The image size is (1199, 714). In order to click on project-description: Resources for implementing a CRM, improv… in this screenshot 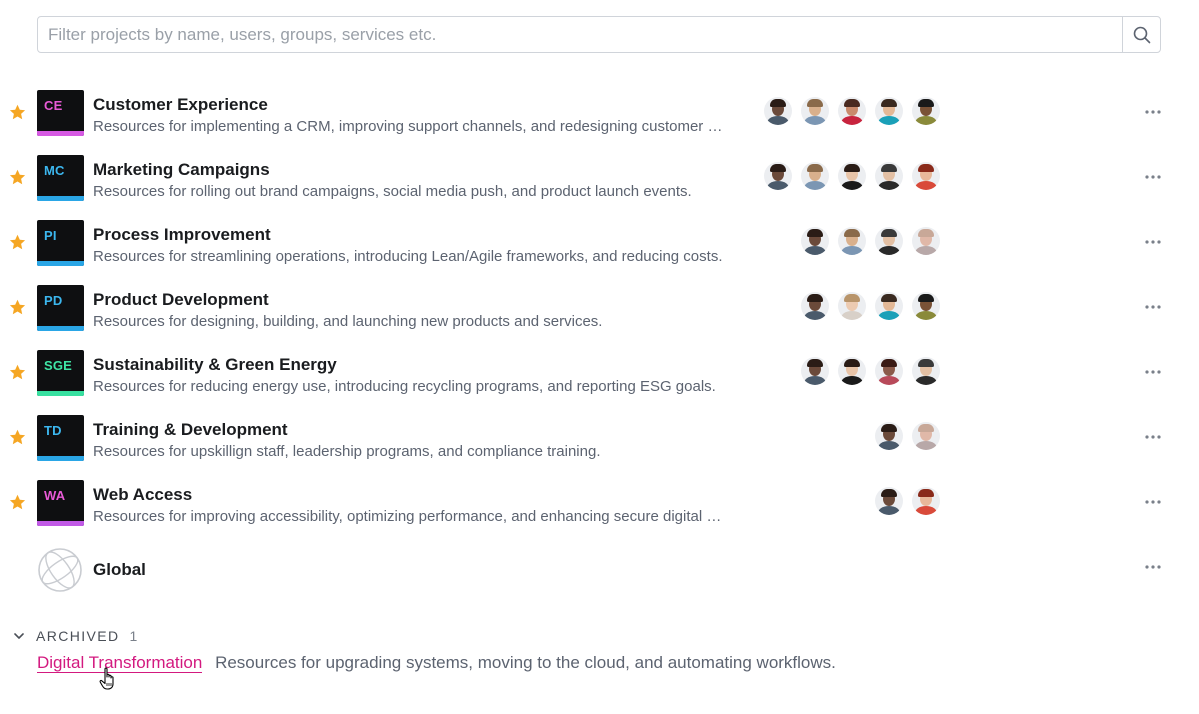, I will do `click(408, 126)`.